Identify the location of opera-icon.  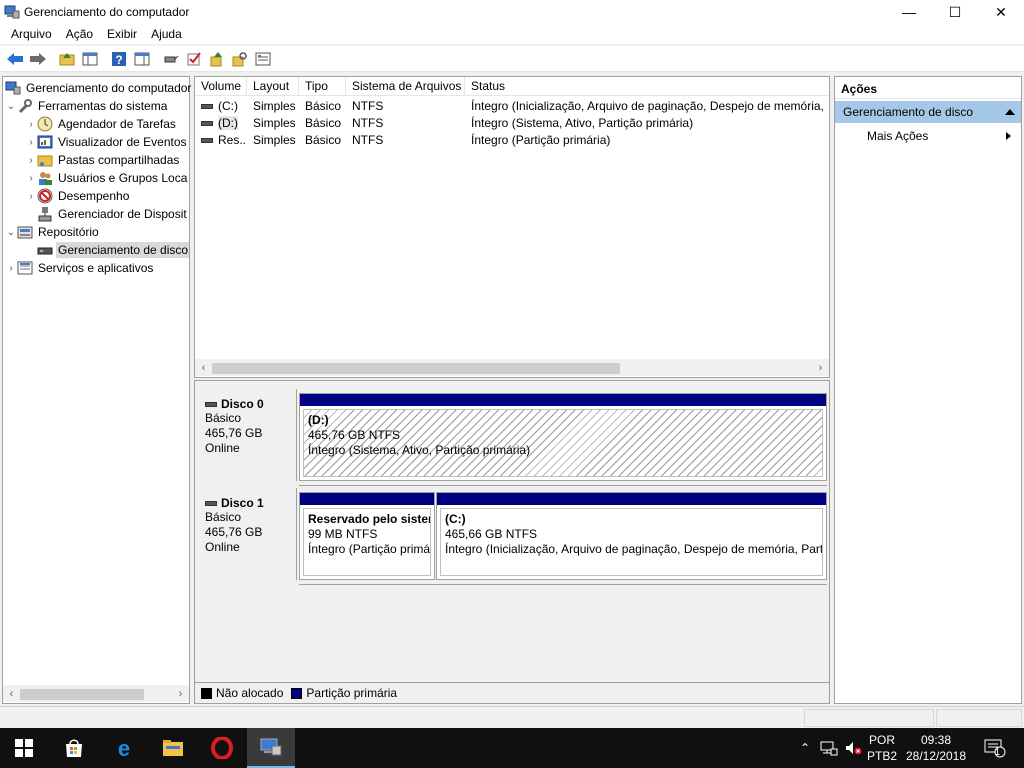
(222, 748).